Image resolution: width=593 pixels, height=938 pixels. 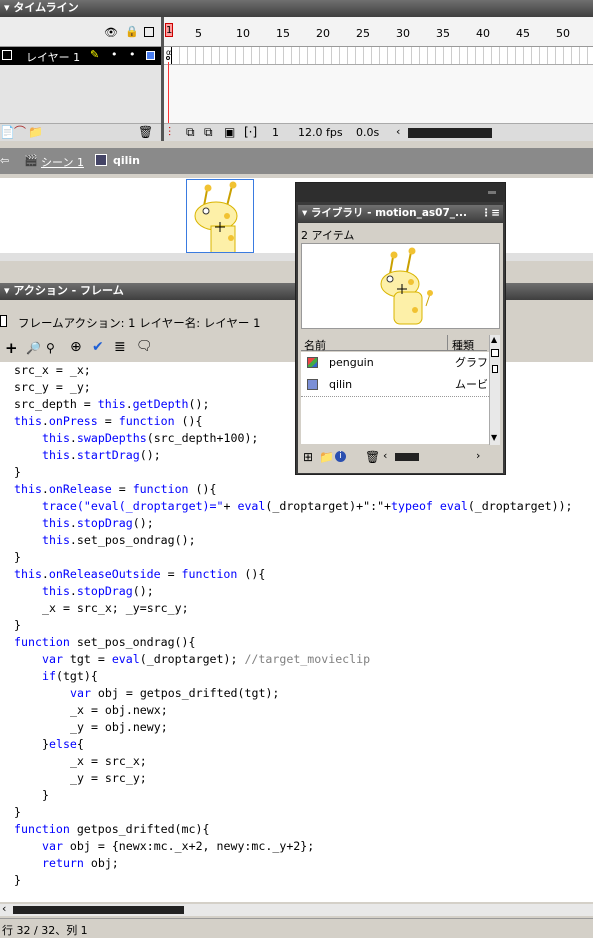 What do you see at coordinates (35, 132) in the screenshot?
I see `add-folder-icon: 📁` at bounding box center [35, 132].